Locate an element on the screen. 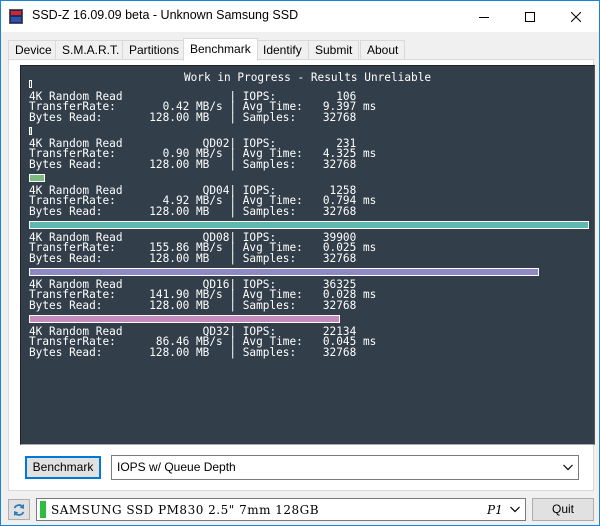 This screenshot has width=600, height=526. console-header: Work in Progress - Results Unreliable is located at coordinates (307, 77).